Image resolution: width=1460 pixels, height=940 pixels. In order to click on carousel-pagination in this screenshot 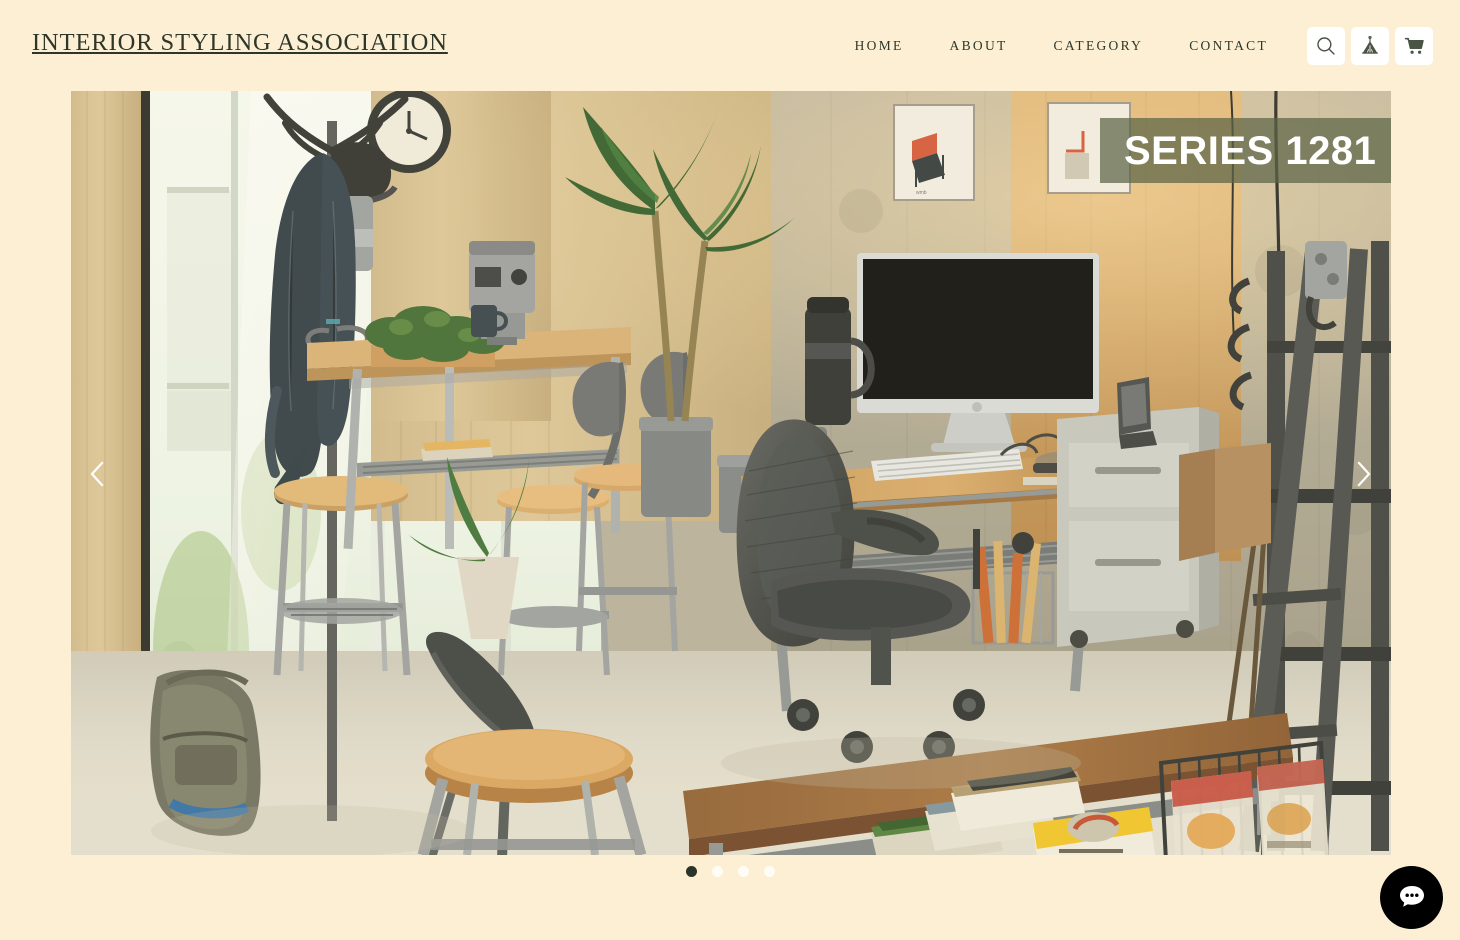, I will do `click(730, 871)`.